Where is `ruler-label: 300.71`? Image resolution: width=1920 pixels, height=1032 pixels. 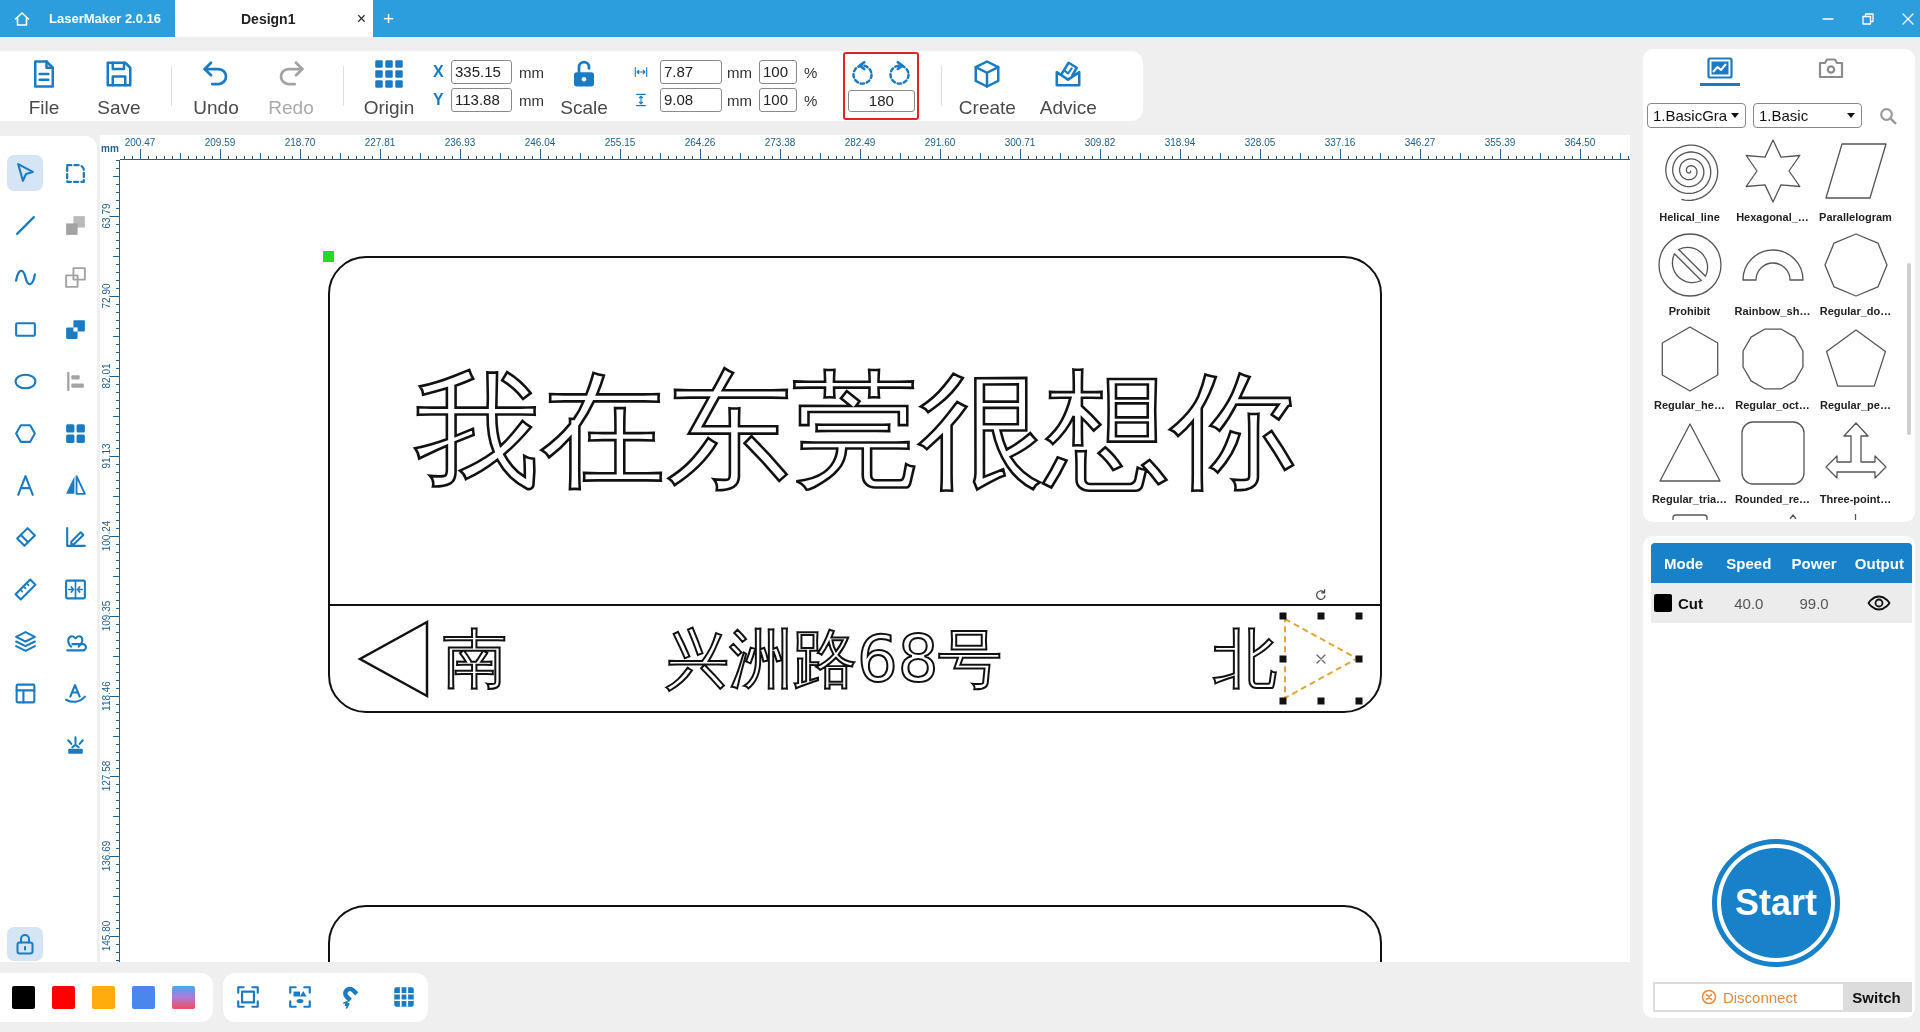 ruler-label: 300.71 is located at coordinates (1020, 143).